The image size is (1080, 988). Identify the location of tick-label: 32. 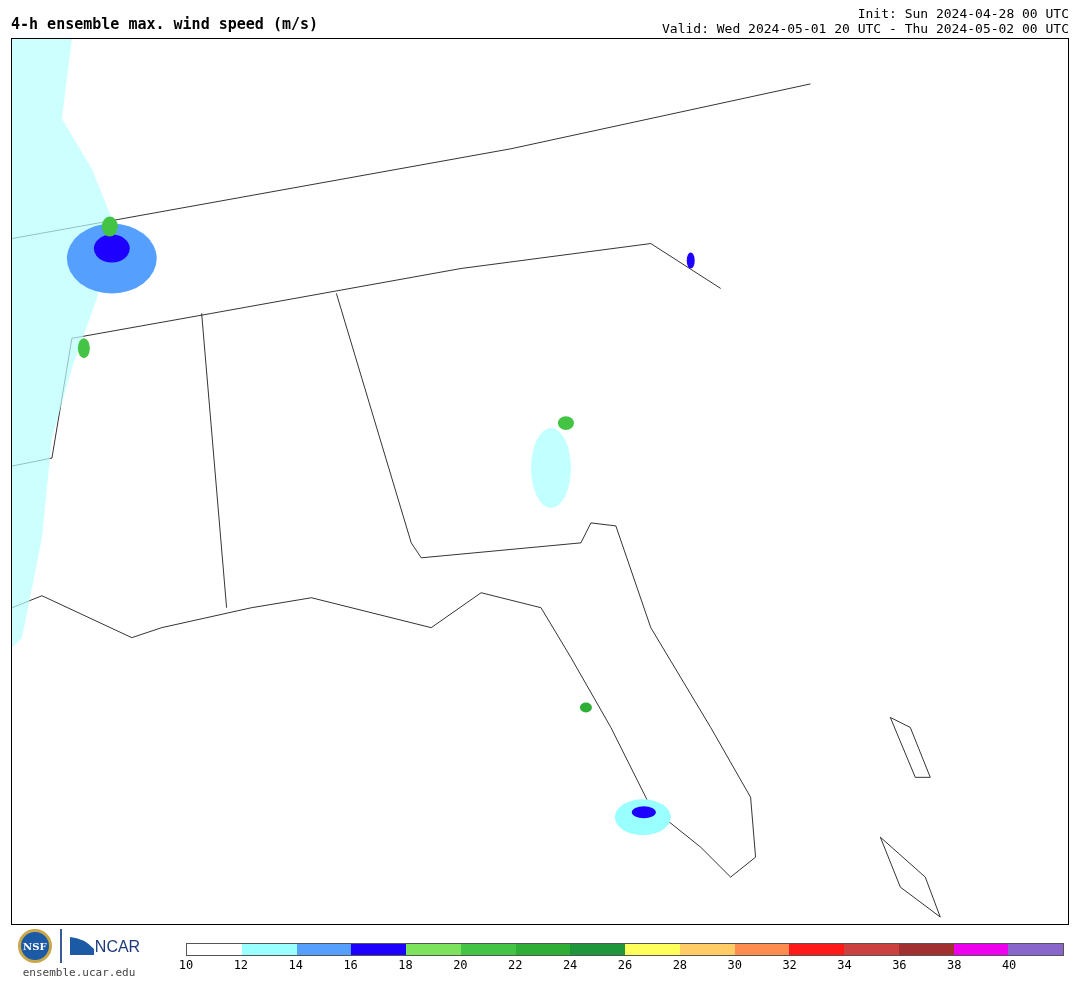
(789, 965).